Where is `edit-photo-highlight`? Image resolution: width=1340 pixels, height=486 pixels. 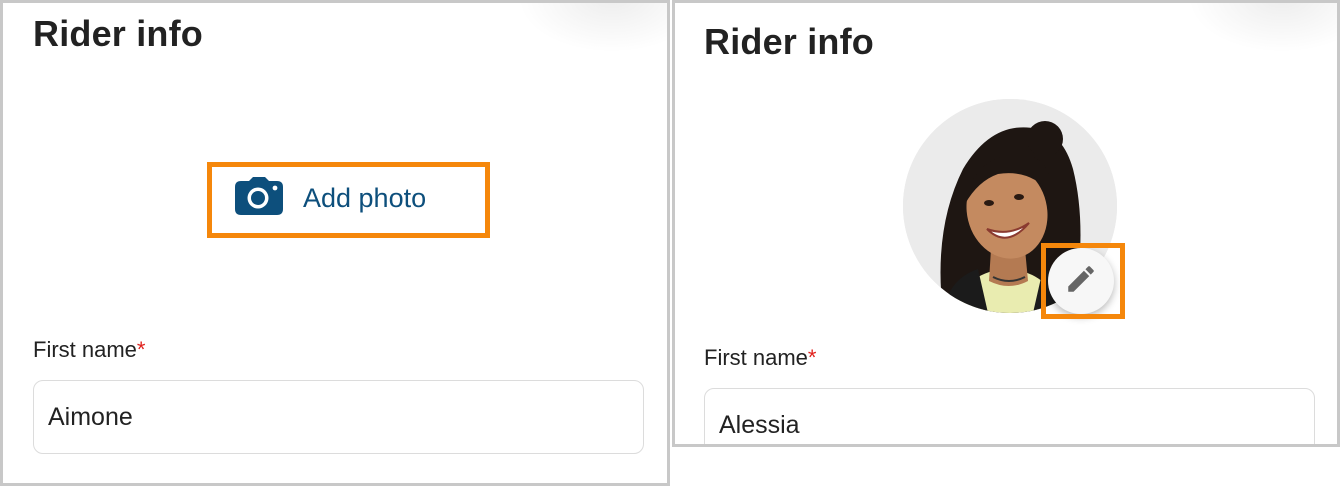 edit-photo-highlight is located at coordinates (1083, 281).